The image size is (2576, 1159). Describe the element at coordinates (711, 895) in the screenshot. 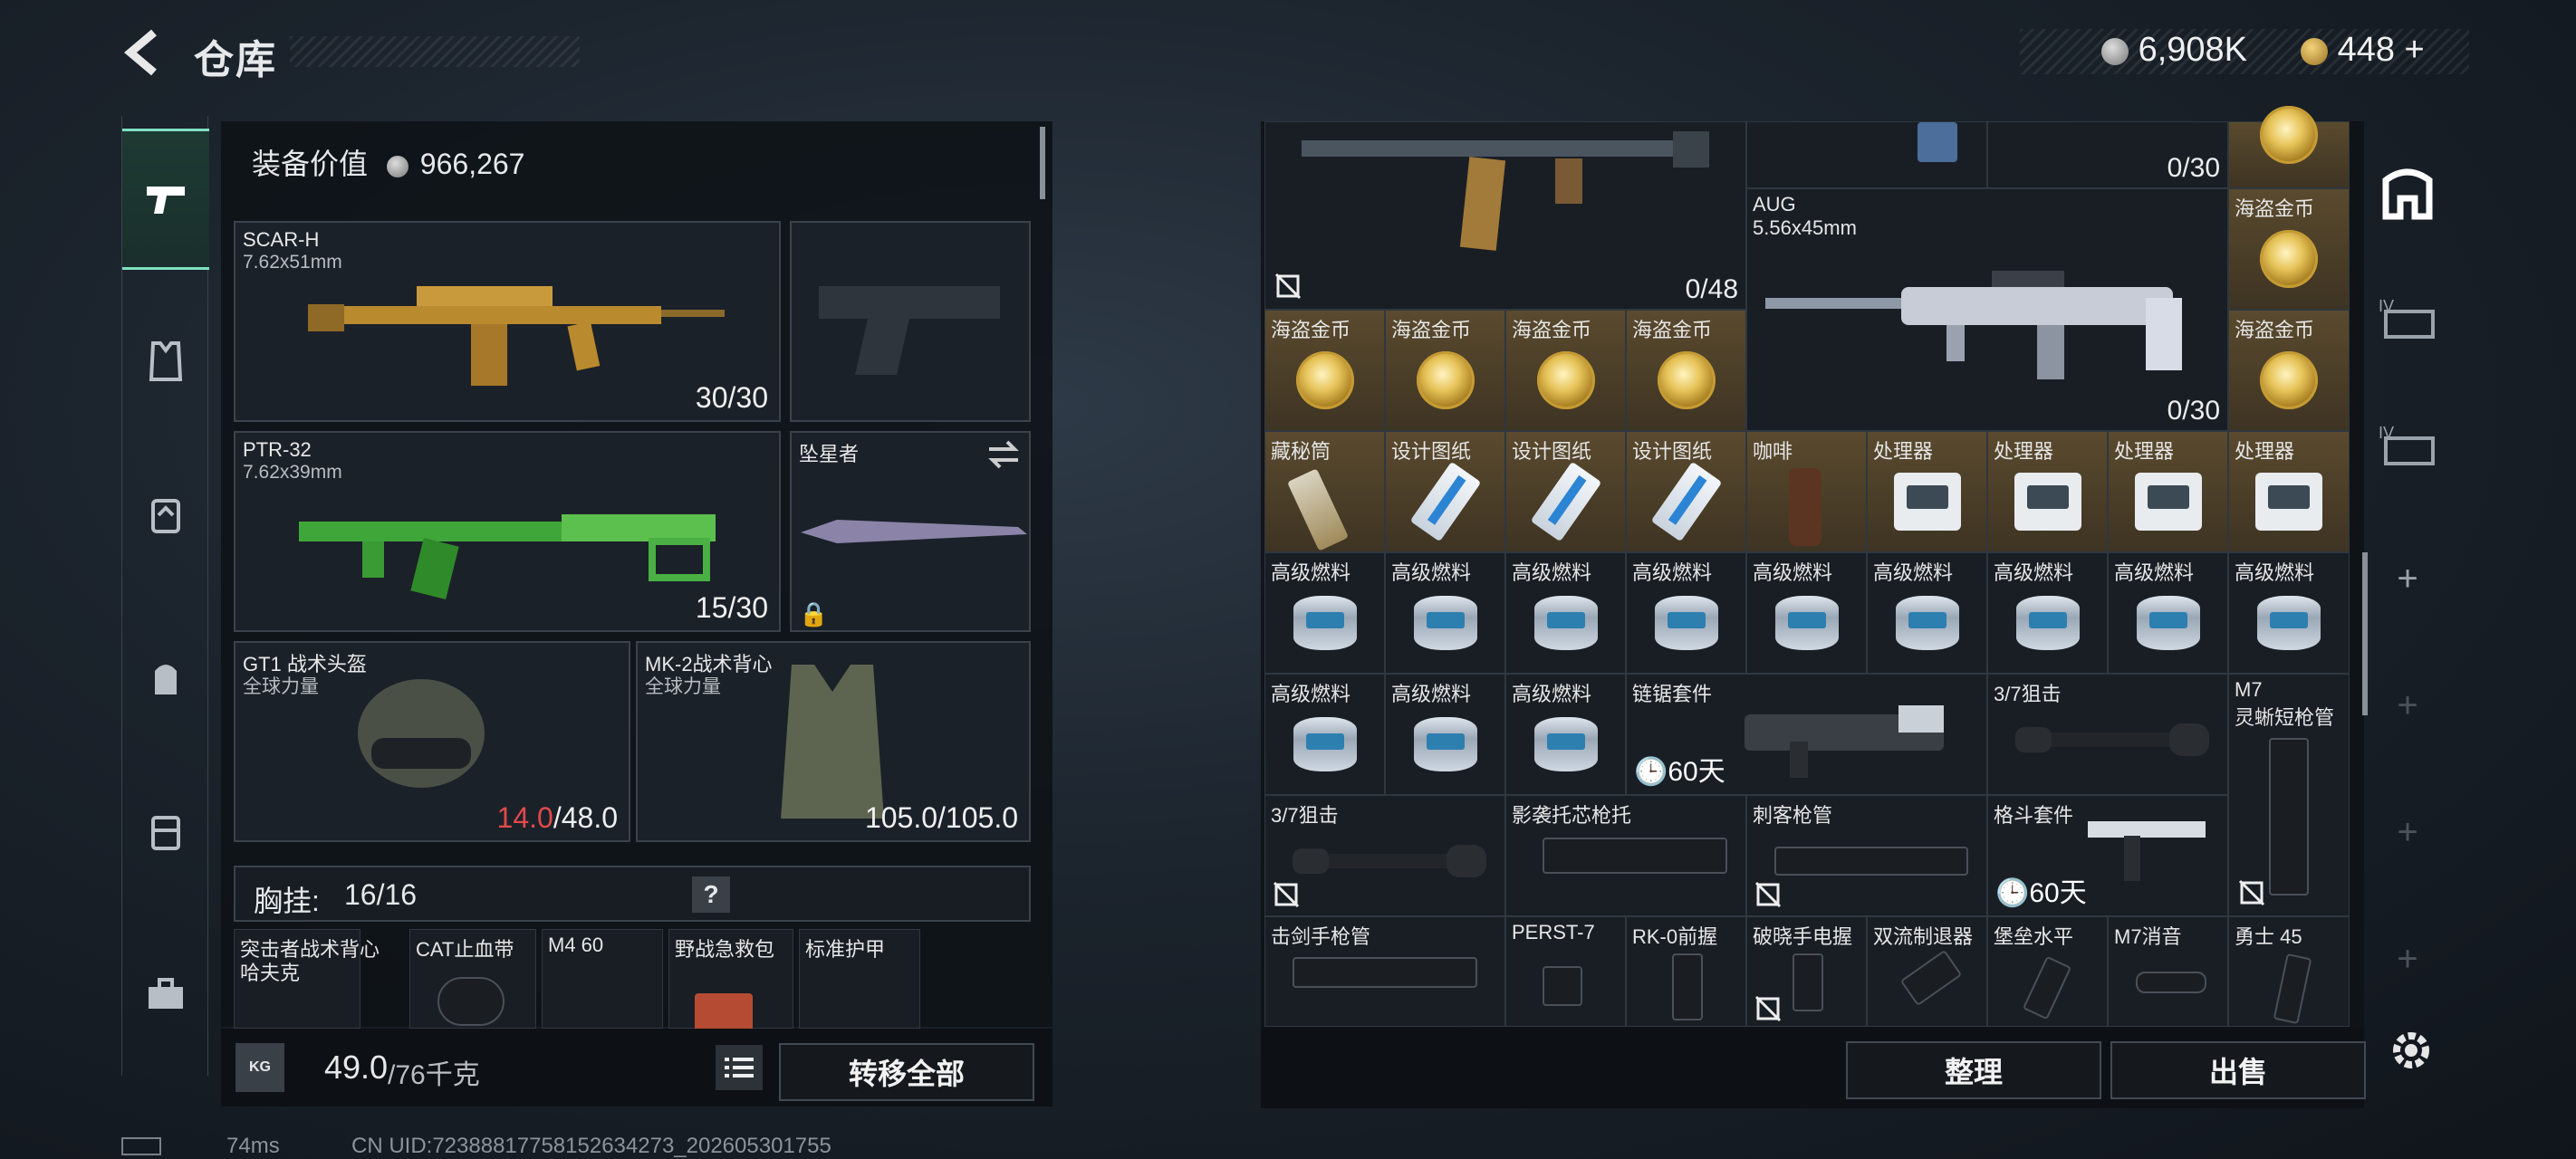

I see `help-button: ?` at that location.